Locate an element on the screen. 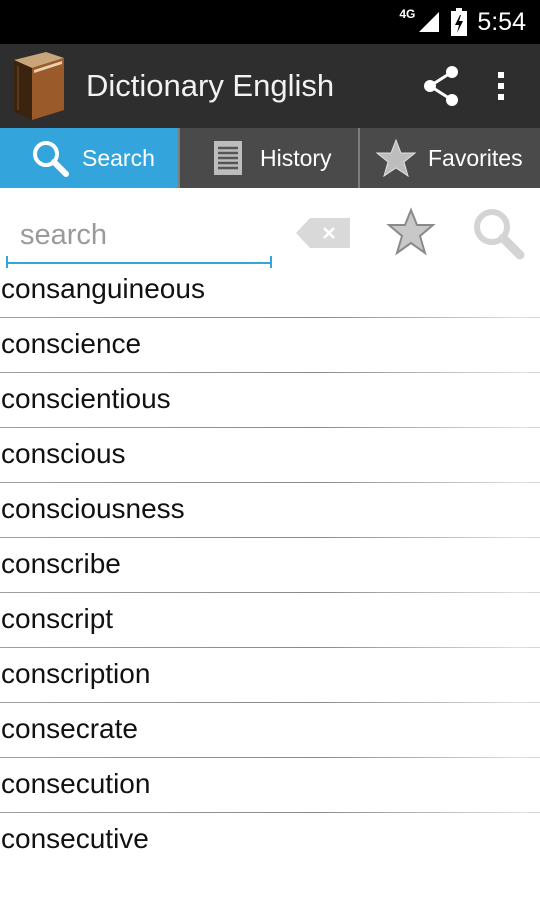 The height and width of the screenshot is (900, 540). list-item: consciousness is located at coordinates (270, 510).